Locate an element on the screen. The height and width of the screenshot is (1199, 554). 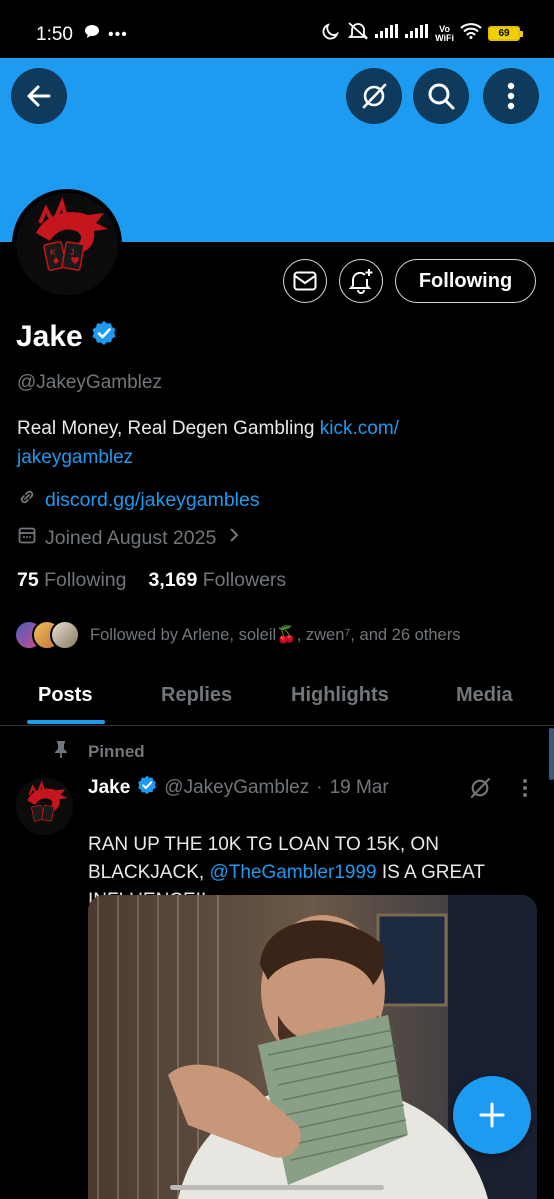
website-row: discord.gg/jakeygambles is located at coordinates (138, 500).